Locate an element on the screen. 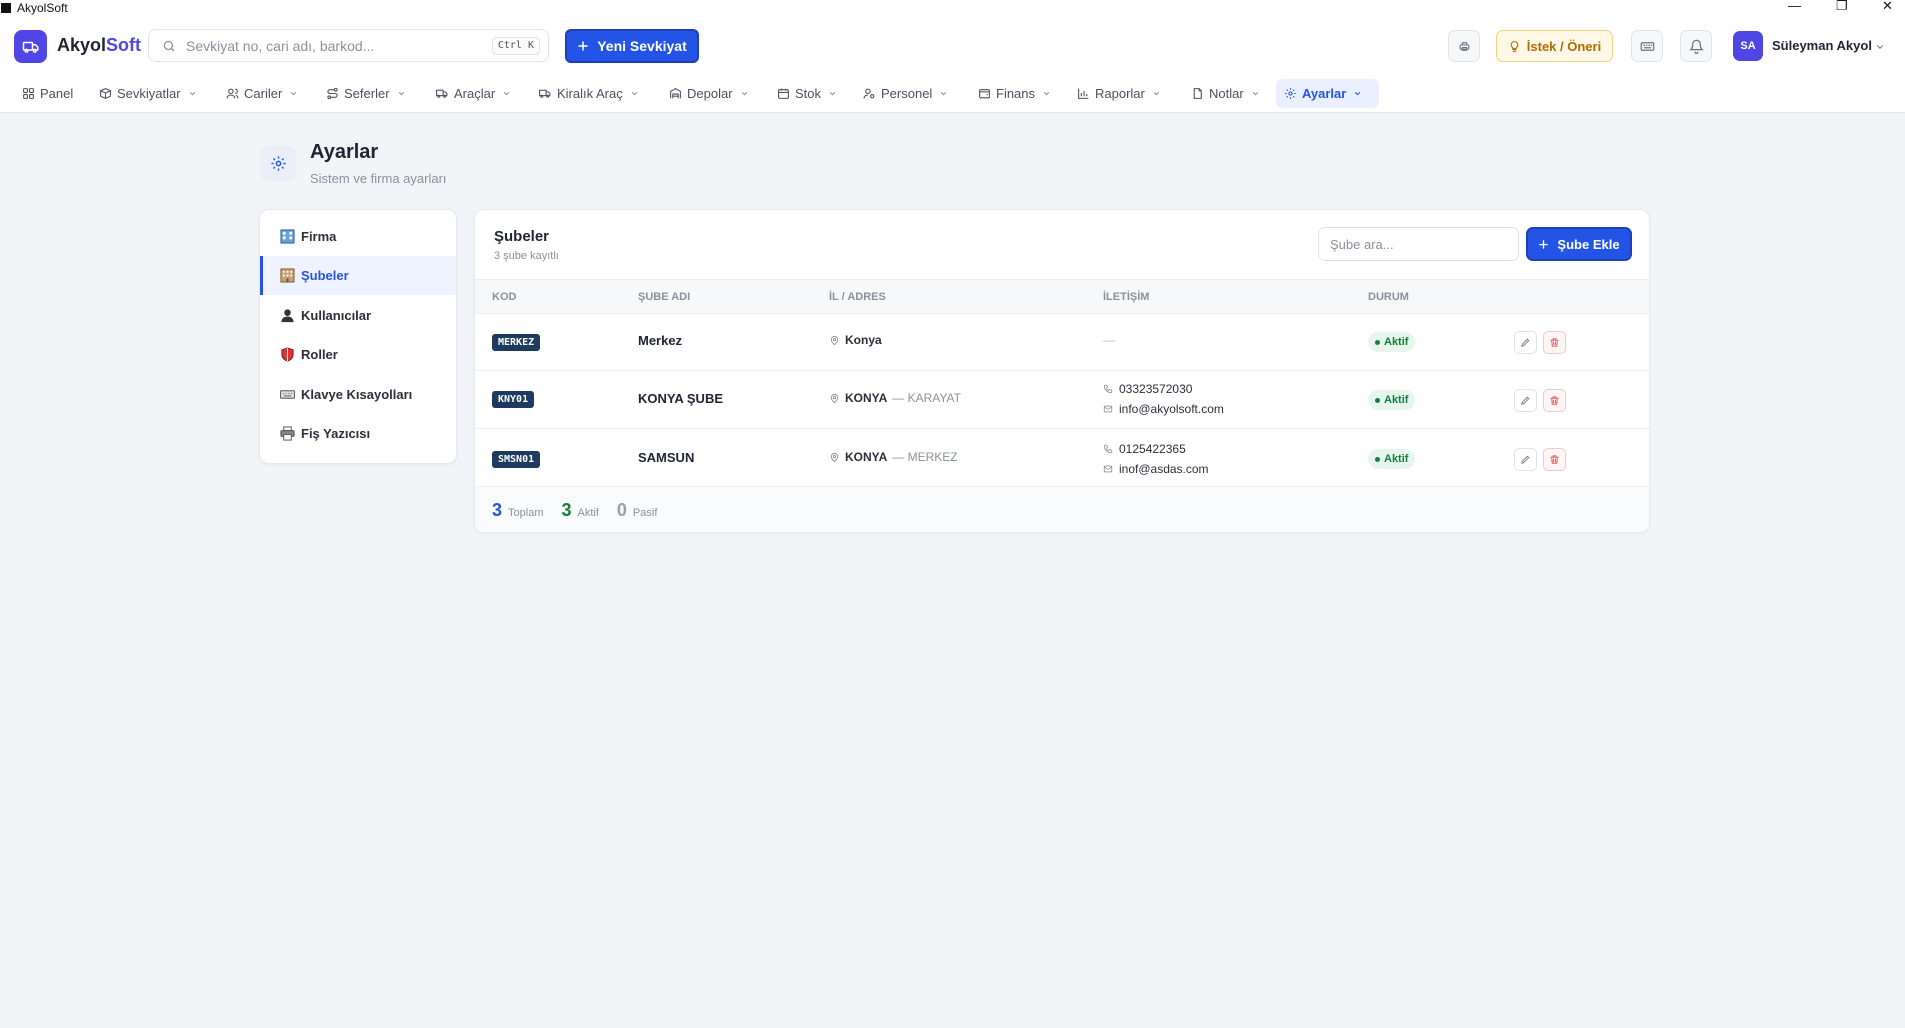 This screenshot has height=1028, width=1905. nav-item-cariler: Cariler is located at coordinates (262, 93).